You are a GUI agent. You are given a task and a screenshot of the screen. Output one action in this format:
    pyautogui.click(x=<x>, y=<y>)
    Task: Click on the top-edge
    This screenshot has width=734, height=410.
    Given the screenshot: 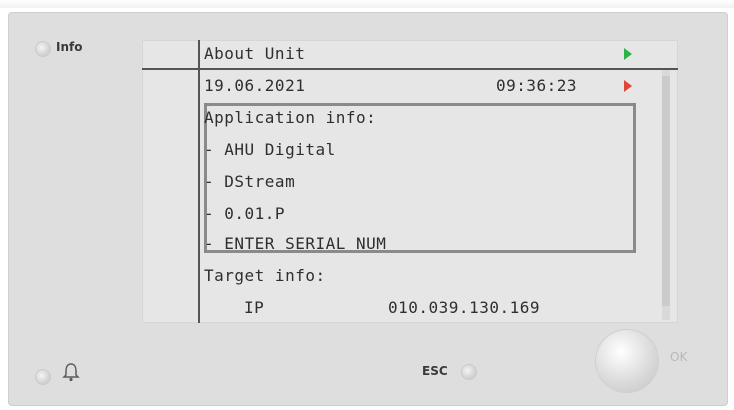 What is the action you would take?
    pyautogui.click(x=367, y=4)
    